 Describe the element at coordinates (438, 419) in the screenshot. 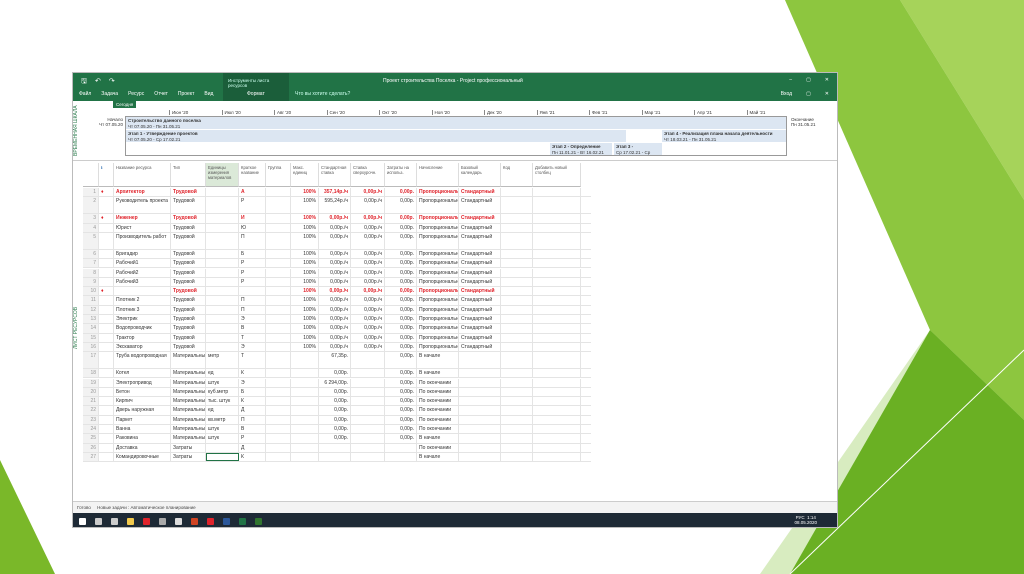

I see `cell-acc: По окончании` at that location.